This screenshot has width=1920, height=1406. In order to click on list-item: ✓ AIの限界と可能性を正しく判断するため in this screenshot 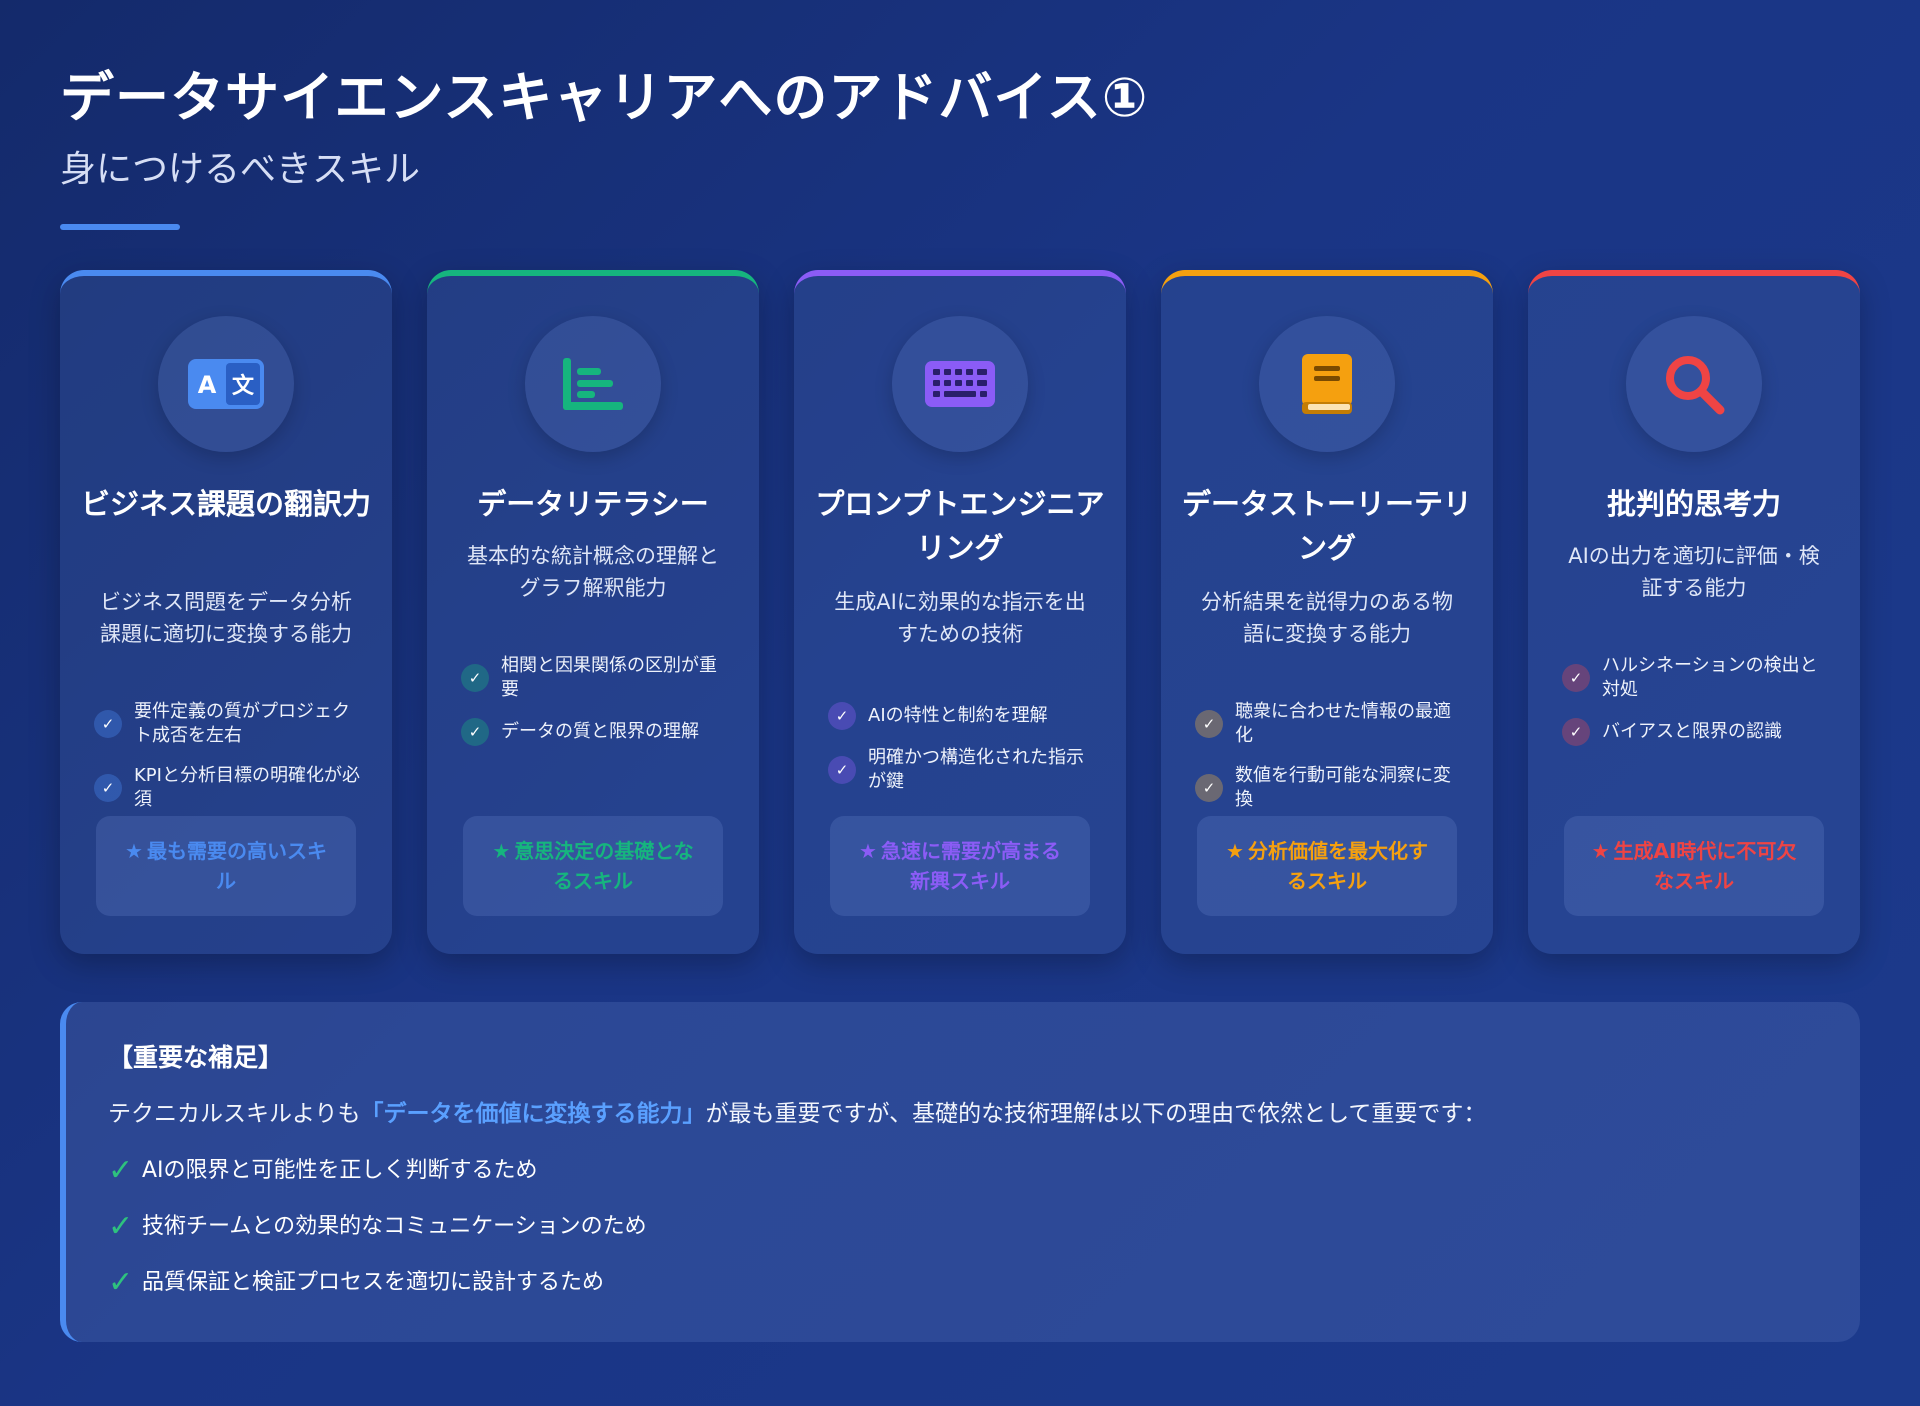, I will do `click(323, 1170)`.